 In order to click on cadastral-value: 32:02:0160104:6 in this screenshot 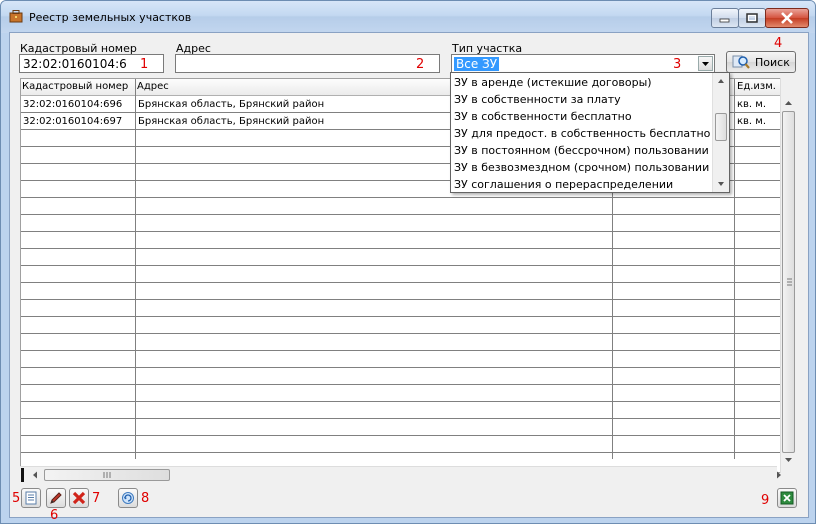, I will do `click(75, 64)`.